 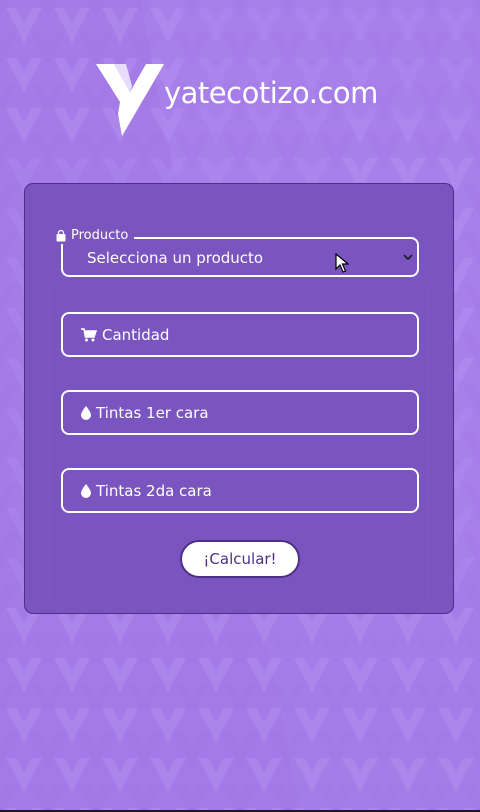 I want to click on mouse-pointer-icon, so click(x=342, y=263).